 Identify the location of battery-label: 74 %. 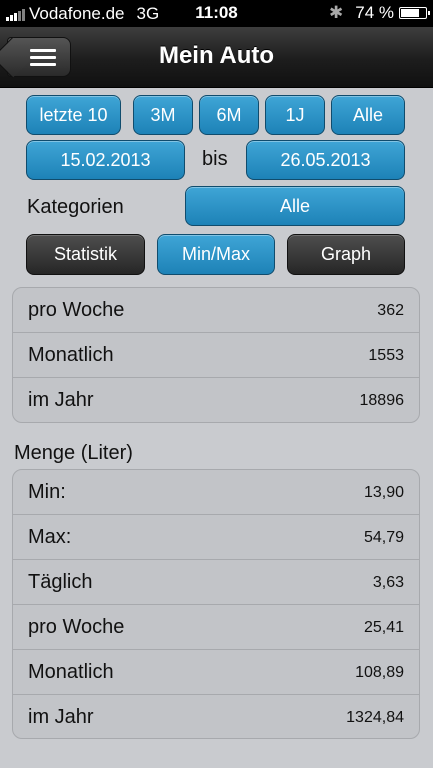
(374, 12).